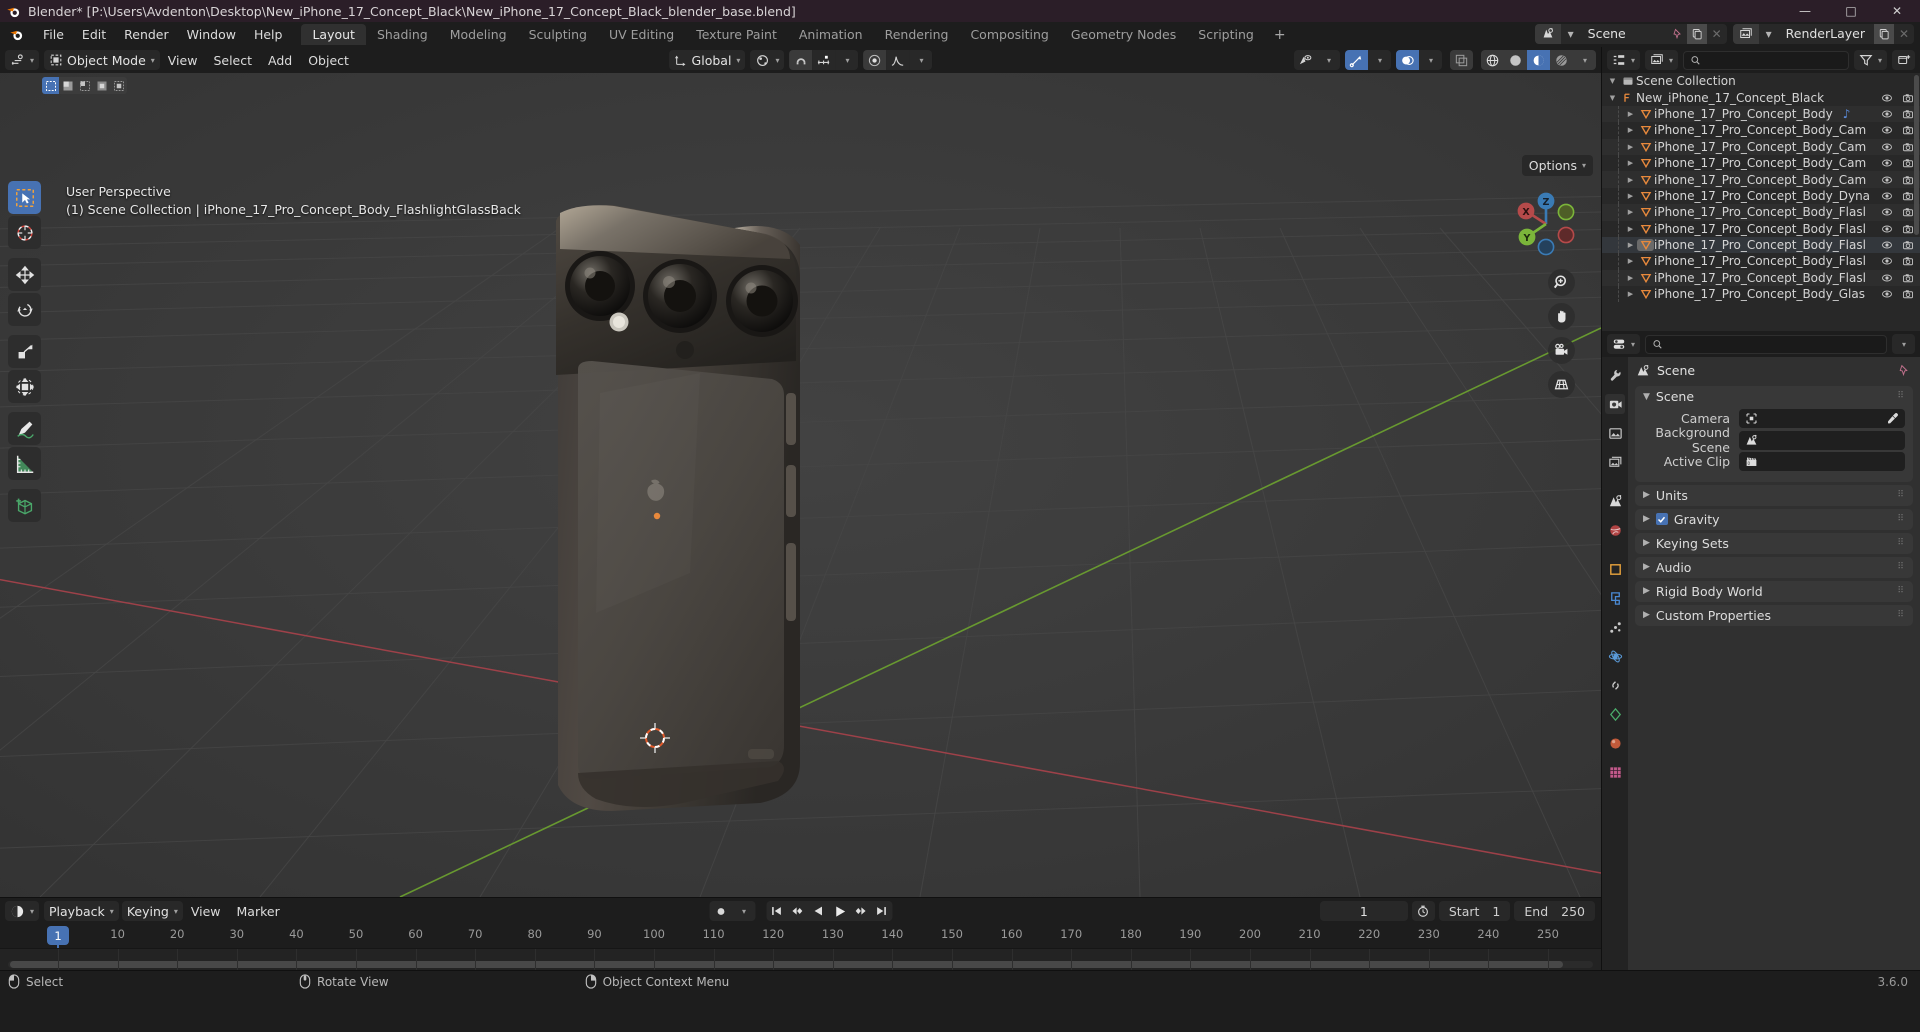 This screenshot has width=1920, height=1032. What do you see at coordinates (58, 935) in the screenshot?
I see `timeline-playhead-label: 1` at bounding box center [58, 935].